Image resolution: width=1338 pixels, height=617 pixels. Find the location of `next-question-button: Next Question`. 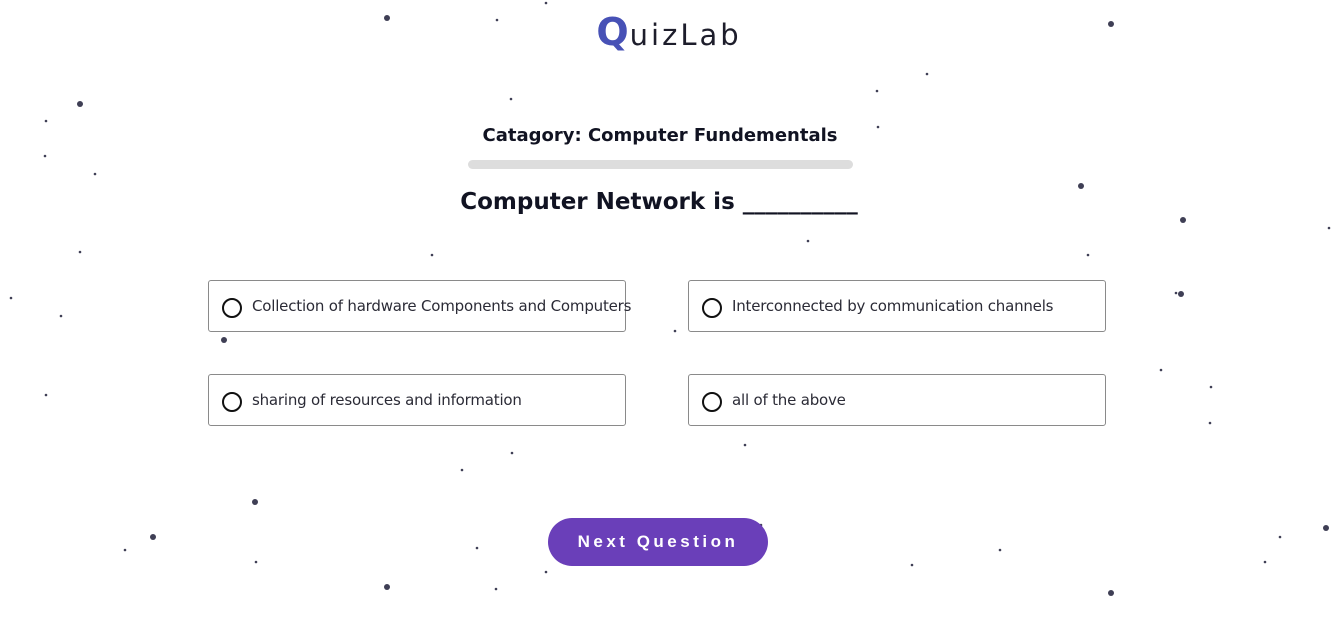

next-question-button: Next Question is located at coordinates (658, 542).